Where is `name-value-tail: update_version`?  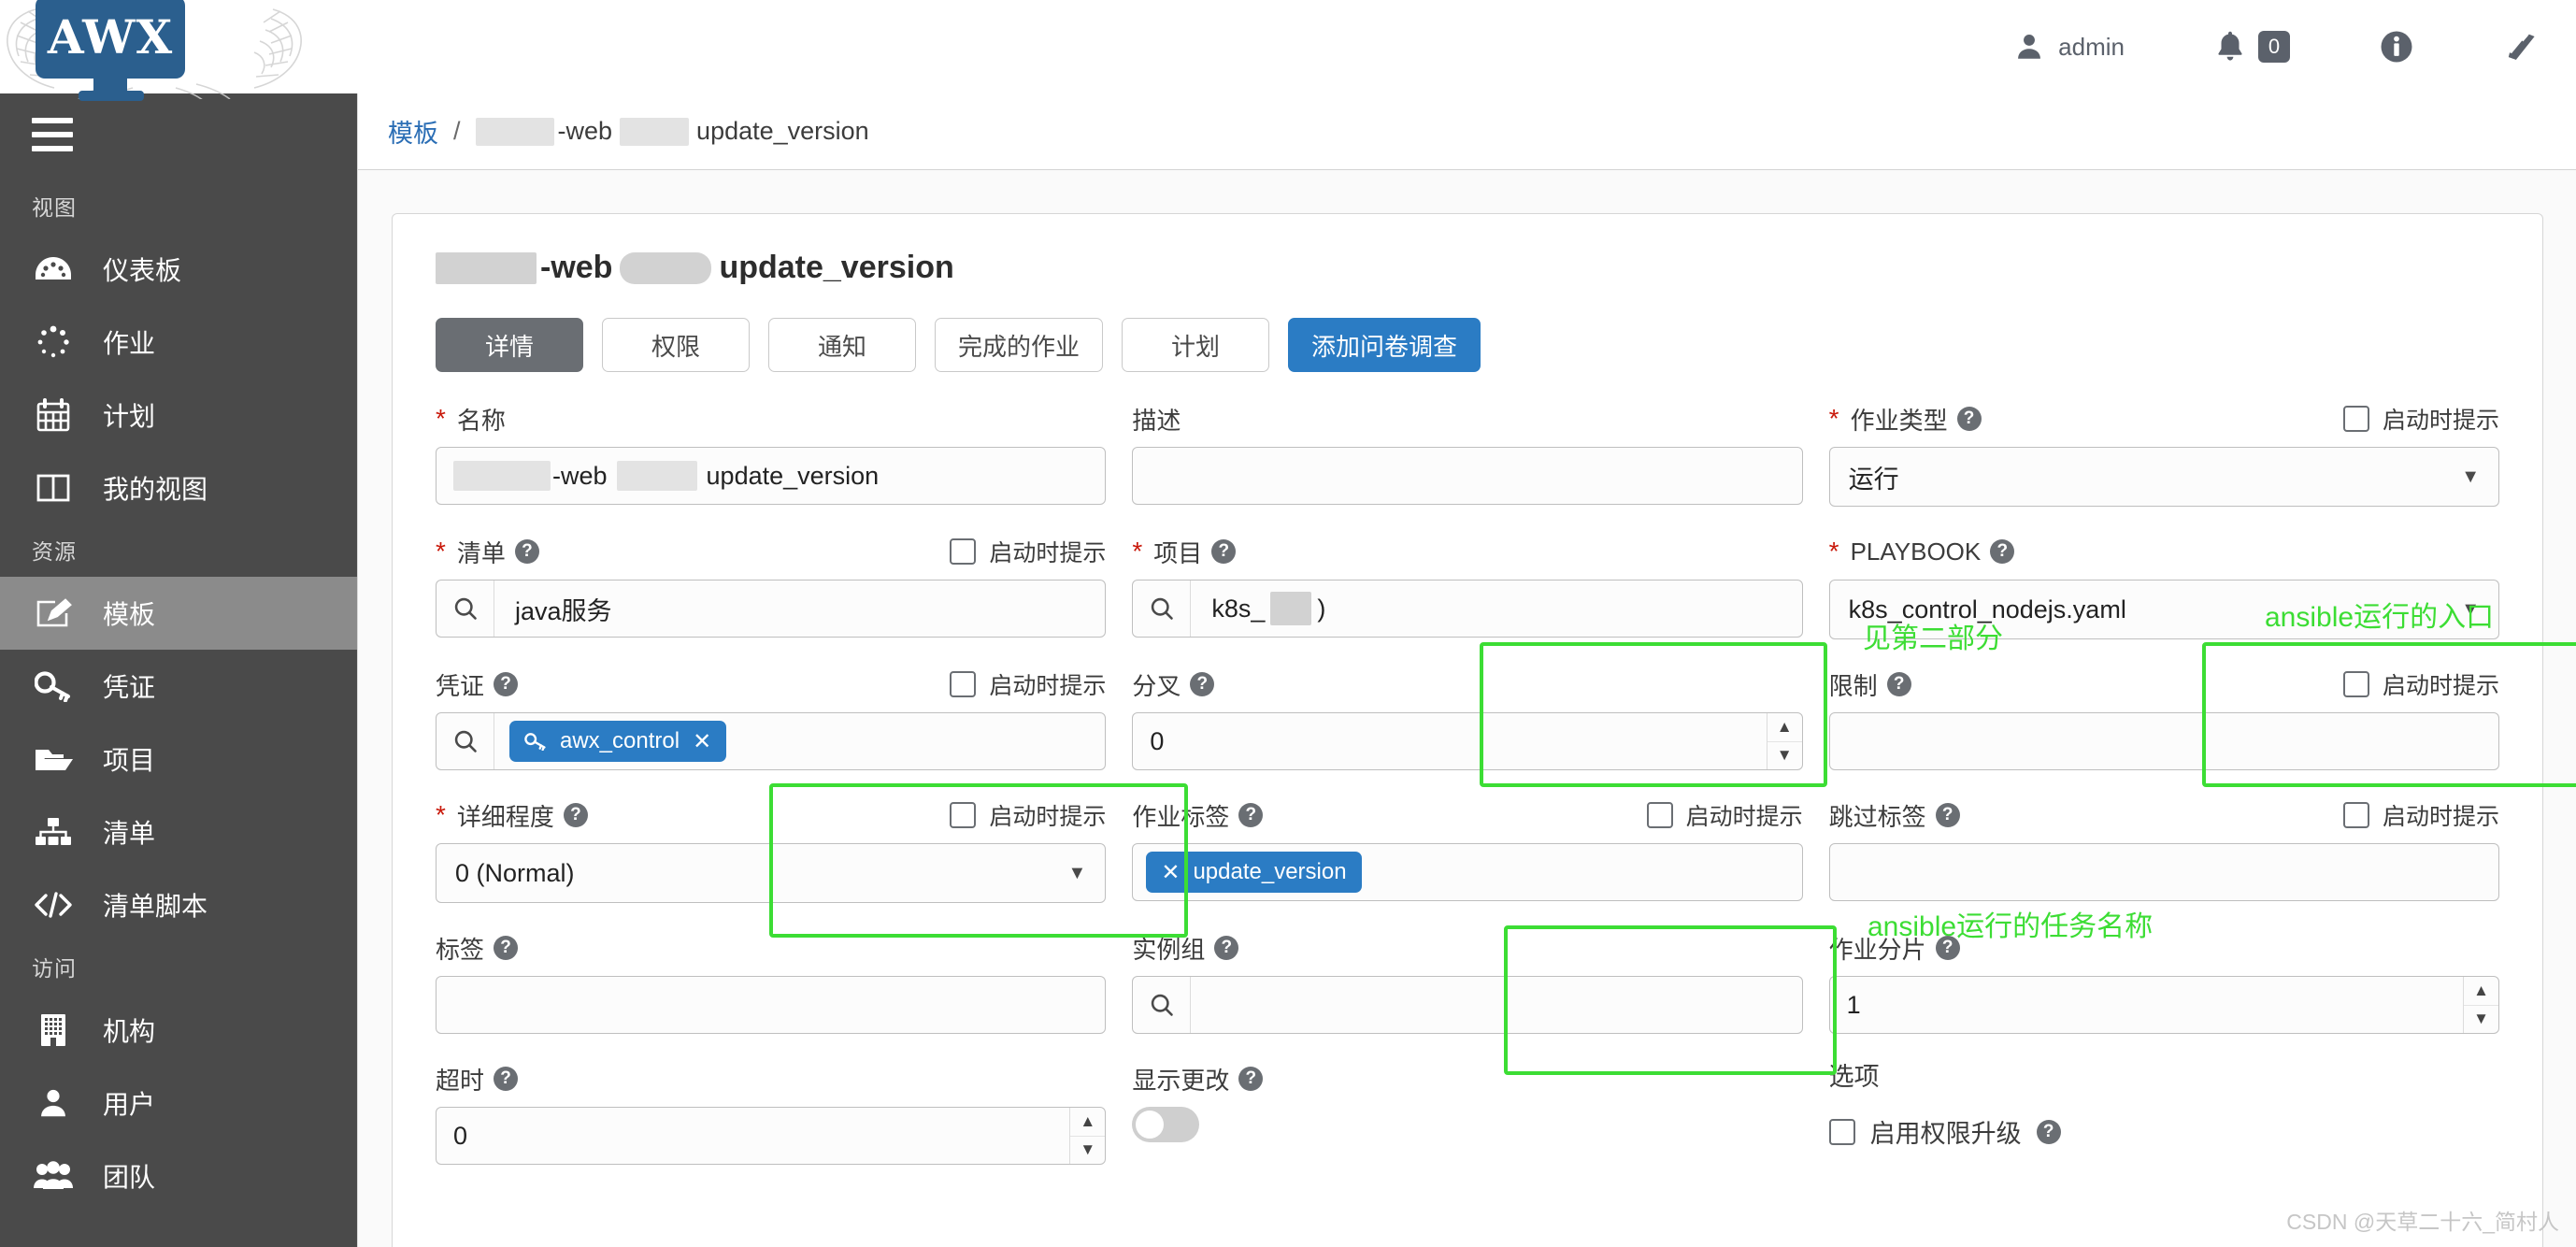 name-value-tail: update_version is located at coordinates (793, 475).